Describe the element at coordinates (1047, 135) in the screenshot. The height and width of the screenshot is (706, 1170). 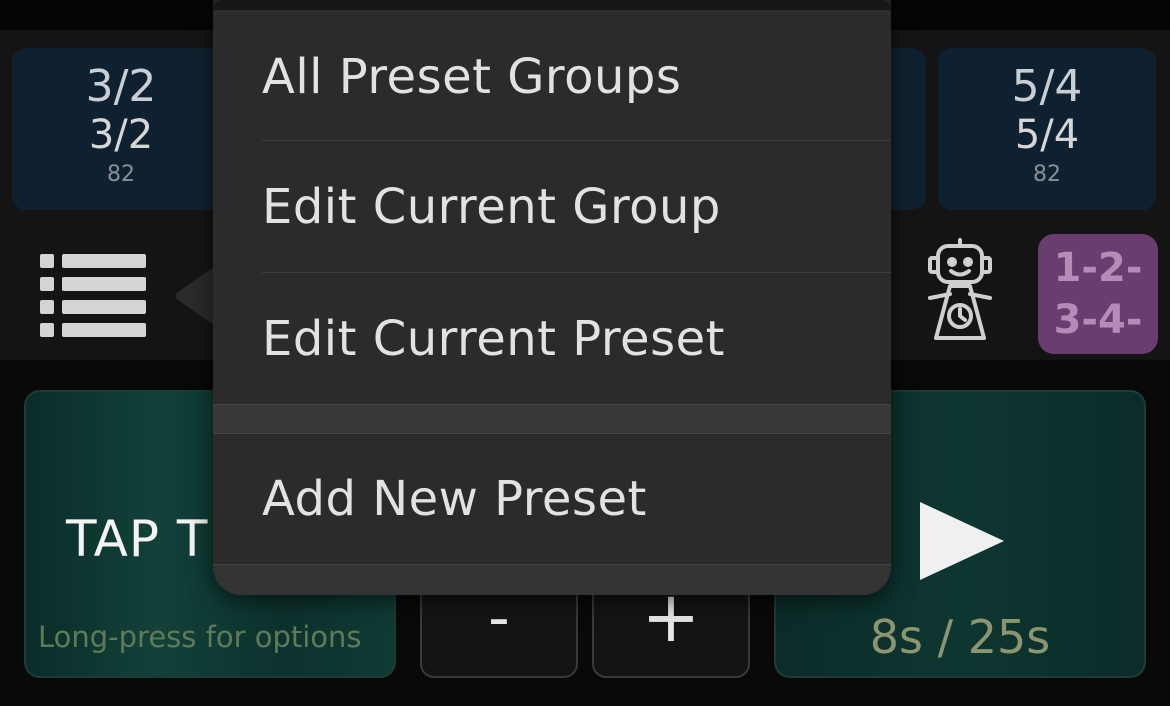
I see `preset-time-signature-secondary: 5/4` at that location.